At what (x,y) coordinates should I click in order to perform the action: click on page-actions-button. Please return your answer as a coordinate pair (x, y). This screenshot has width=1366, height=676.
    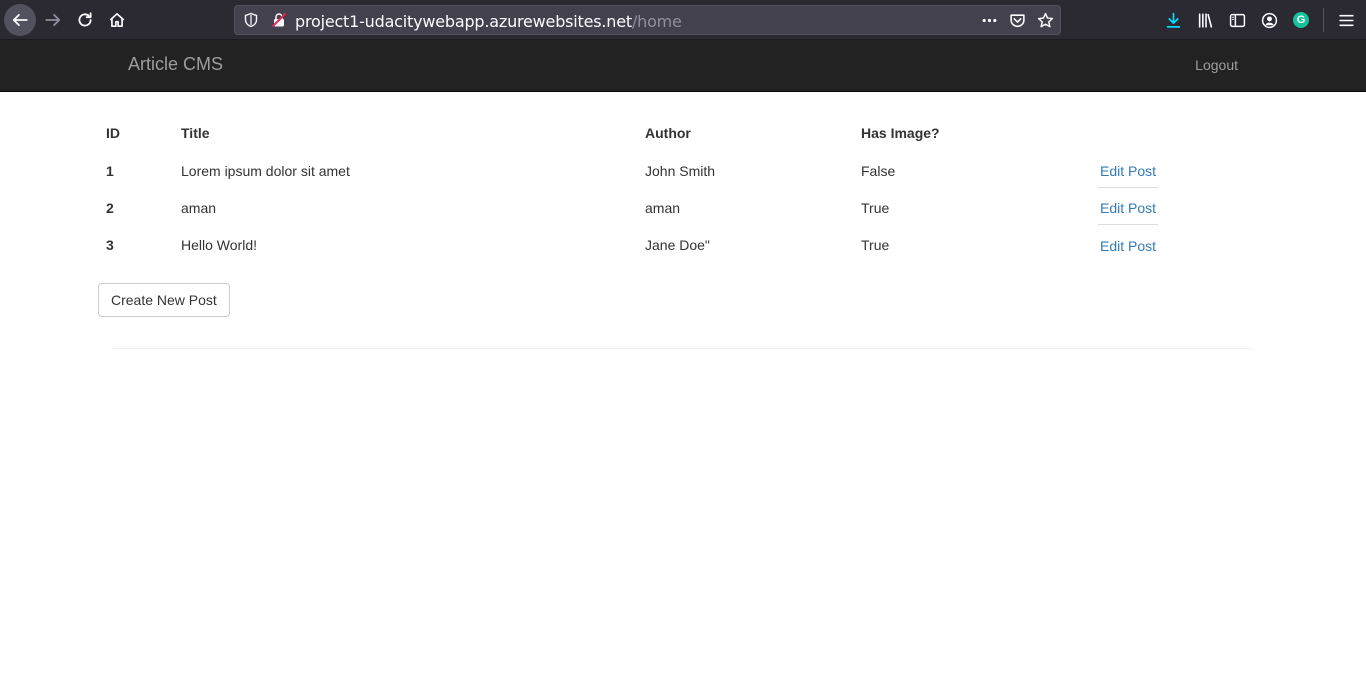
    Looking at the image, I should click on (989, 20).